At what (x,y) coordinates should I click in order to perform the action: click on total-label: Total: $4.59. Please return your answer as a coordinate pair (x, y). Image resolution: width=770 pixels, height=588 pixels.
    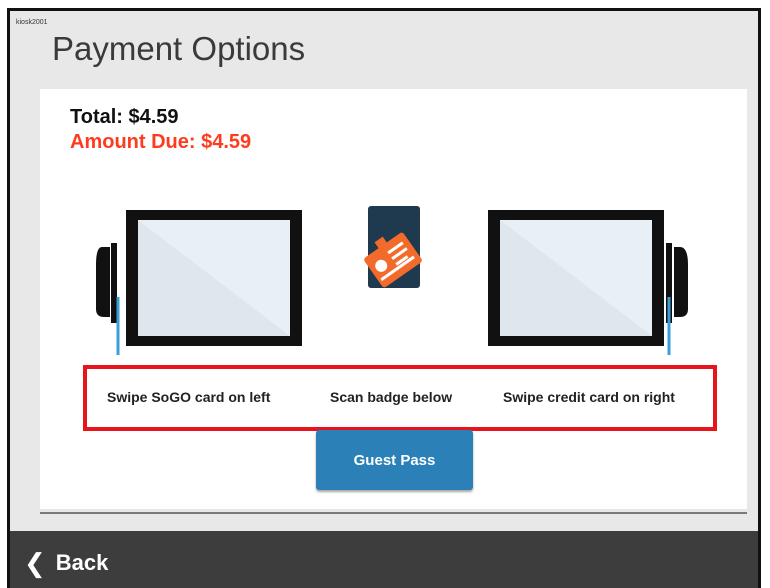
    Looking at the image, I should click on (124, 117).